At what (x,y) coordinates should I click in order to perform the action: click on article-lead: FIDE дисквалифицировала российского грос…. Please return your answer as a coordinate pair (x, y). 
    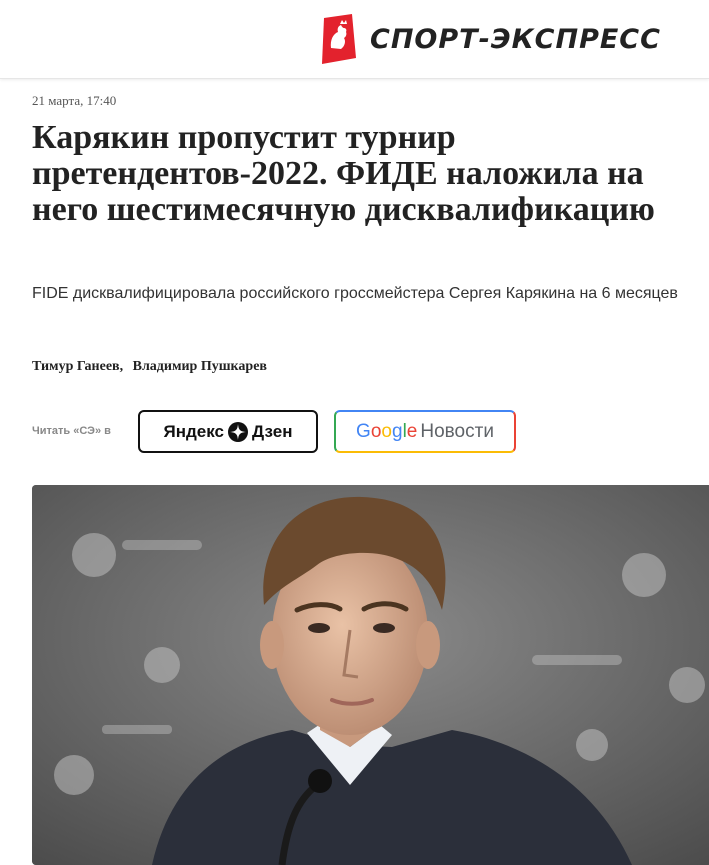
    Looking at the image, I should click on (355, 293).